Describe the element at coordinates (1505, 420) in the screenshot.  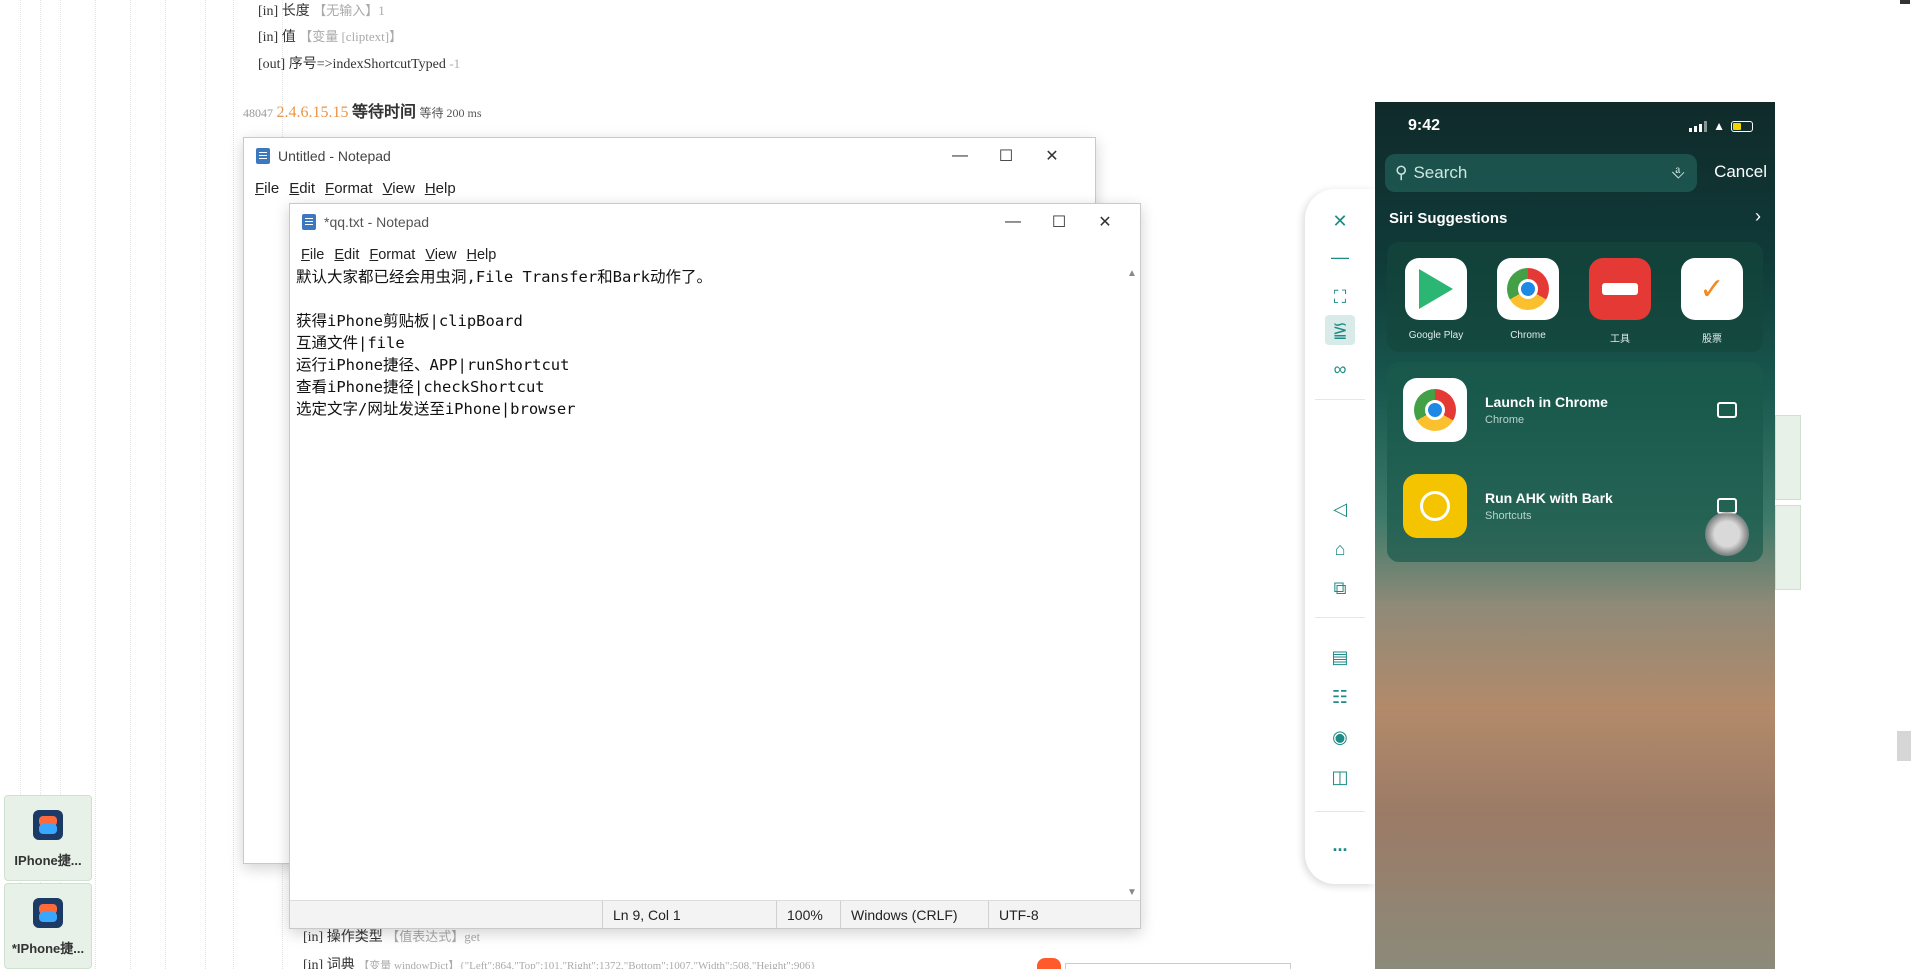
I see `suggestion-subtitle: Chrome` at that location.